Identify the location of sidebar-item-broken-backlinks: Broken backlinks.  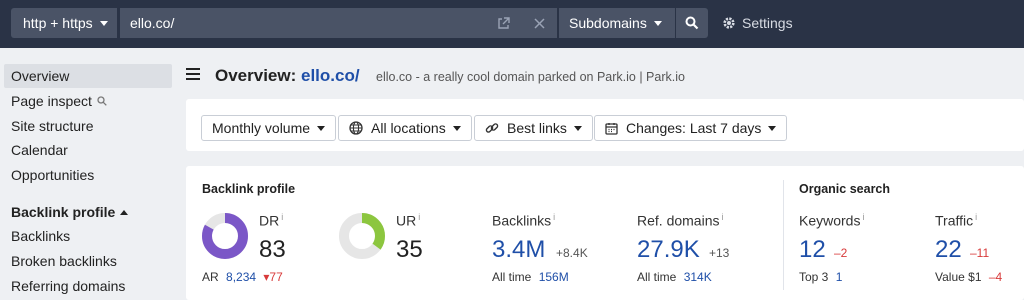
(88, 261).